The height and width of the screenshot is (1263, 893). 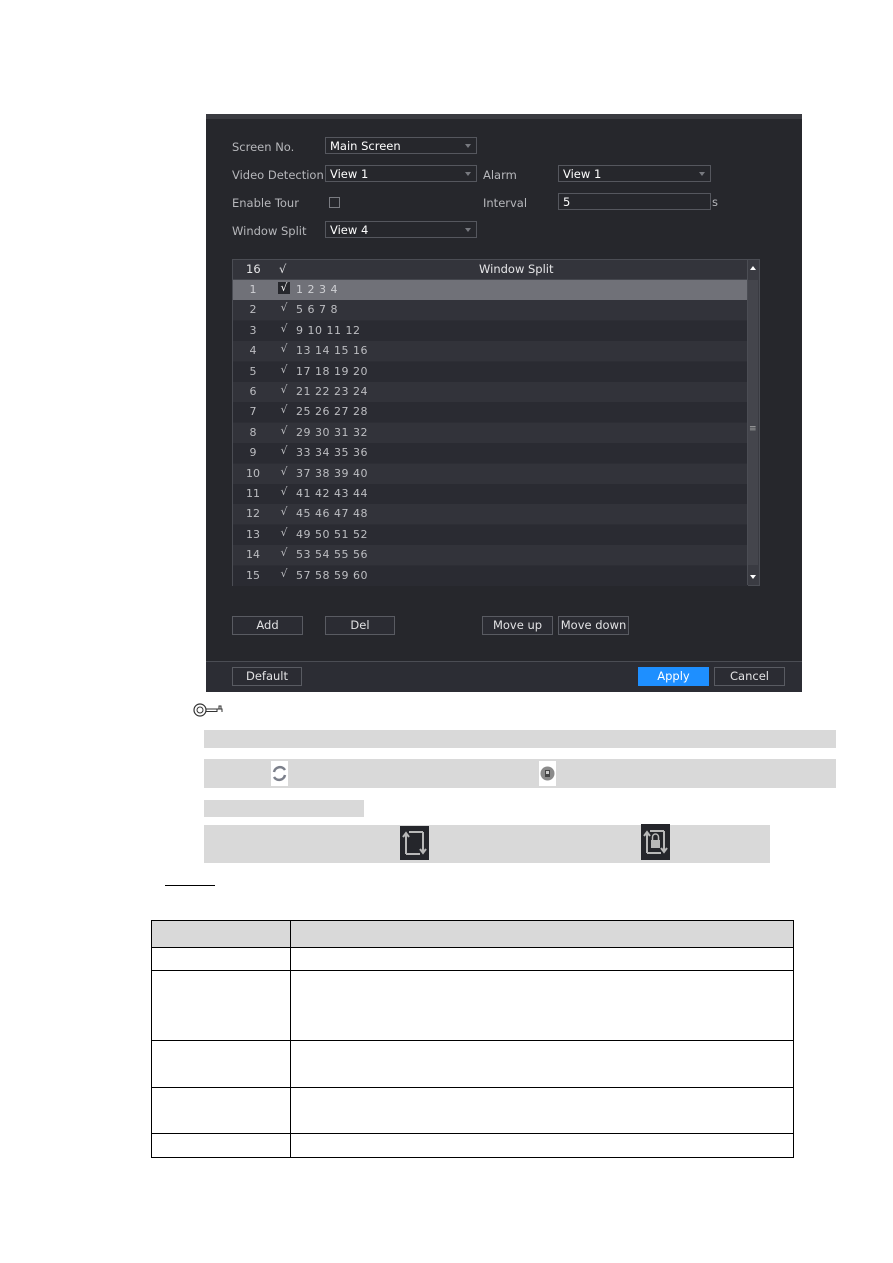 I want to click on screen-no-select: Main Screen, so click(x=401, y=145).